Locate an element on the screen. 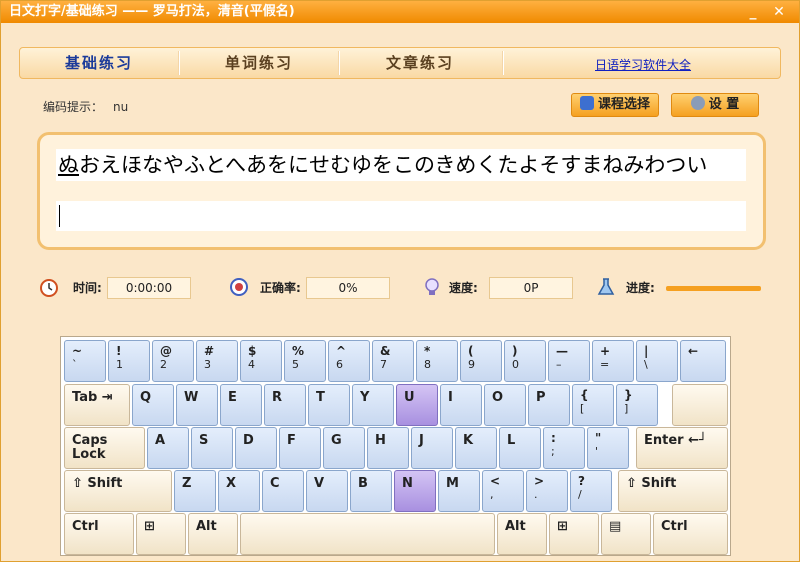  flask-icon is located at coordinates (606, 286).